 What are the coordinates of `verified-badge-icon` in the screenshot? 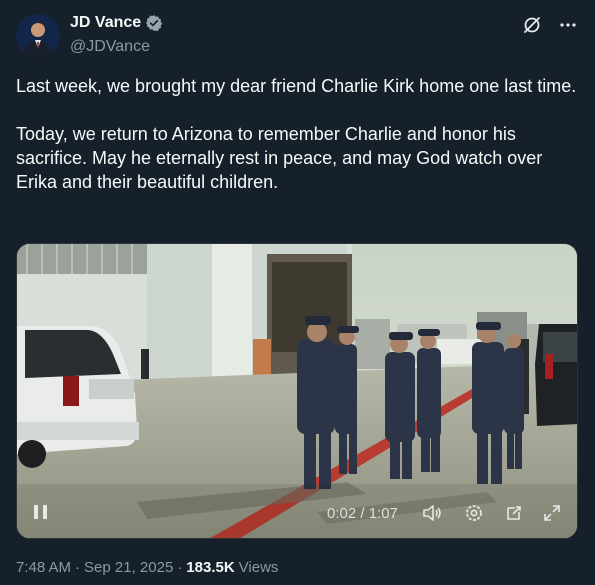 It's located at (154, 23).